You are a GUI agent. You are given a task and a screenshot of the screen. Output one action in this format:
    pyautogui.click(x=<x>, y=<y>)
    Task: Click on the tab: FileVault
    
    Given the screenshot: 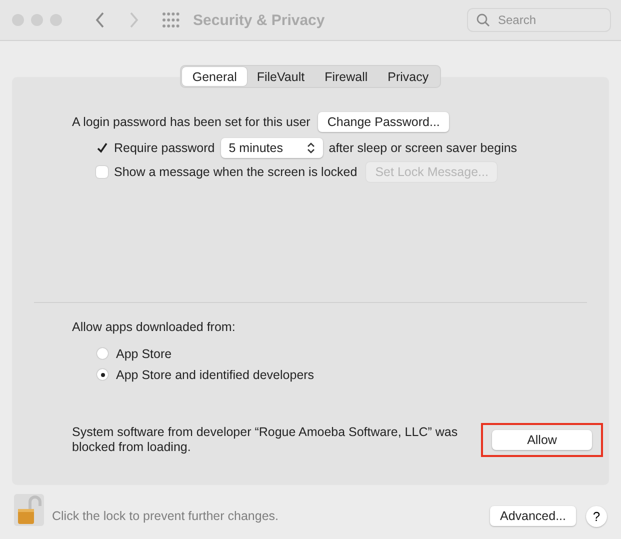 What is the action you would take?
    pyautogui.click(x=280, y=76)
    